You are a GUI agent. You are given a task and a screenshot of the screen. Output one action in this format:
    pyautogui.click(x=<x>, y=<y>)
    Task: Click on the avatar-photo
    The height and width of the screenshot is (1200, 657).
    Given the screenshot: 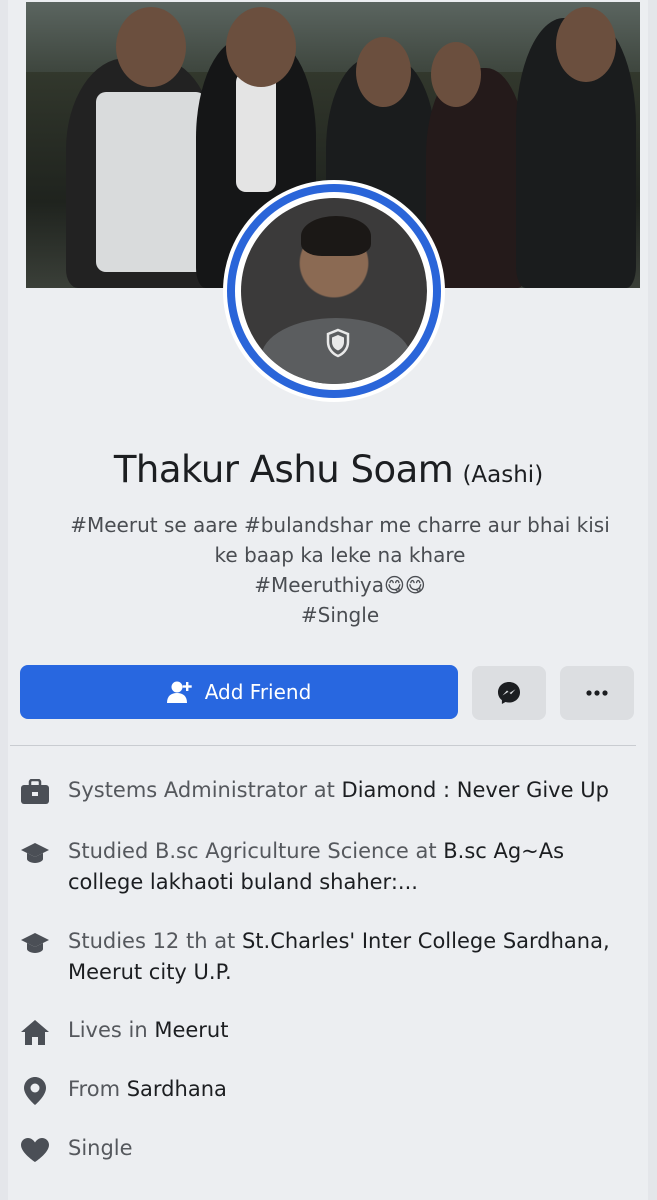 What is the action you would take?
    pyautogui.click(x=334, y=291)
    